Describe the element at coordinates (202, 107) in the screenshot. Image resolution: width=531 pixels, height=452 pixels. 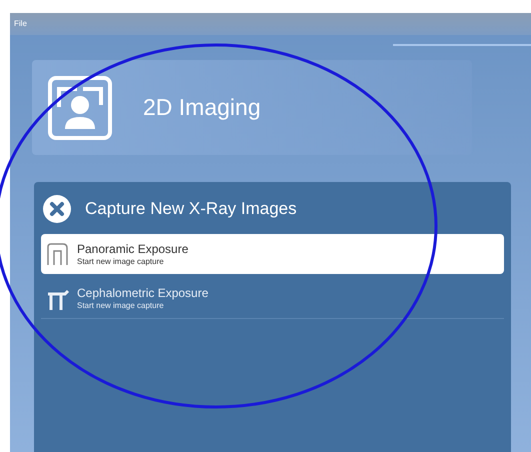
I see `module-title: 2D Imaging` at that location.